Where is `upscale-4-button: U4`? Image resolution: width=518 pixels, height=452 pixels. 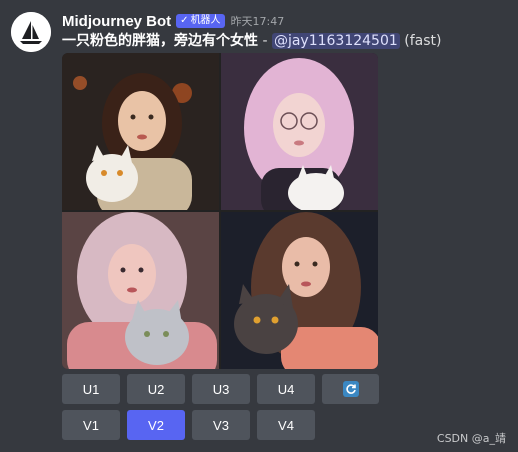
upscale-4-button: U4 is located at coordinates (286, 389).